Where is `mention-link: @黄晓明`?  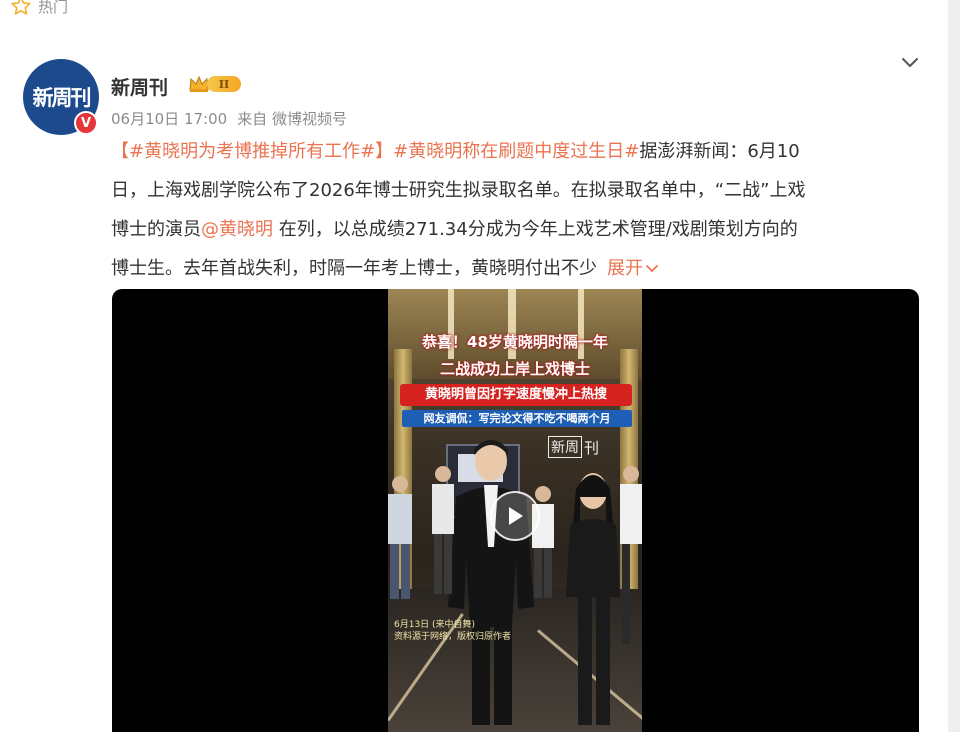
mention-link: @黄晓明 is located at coordinates (237, 229).